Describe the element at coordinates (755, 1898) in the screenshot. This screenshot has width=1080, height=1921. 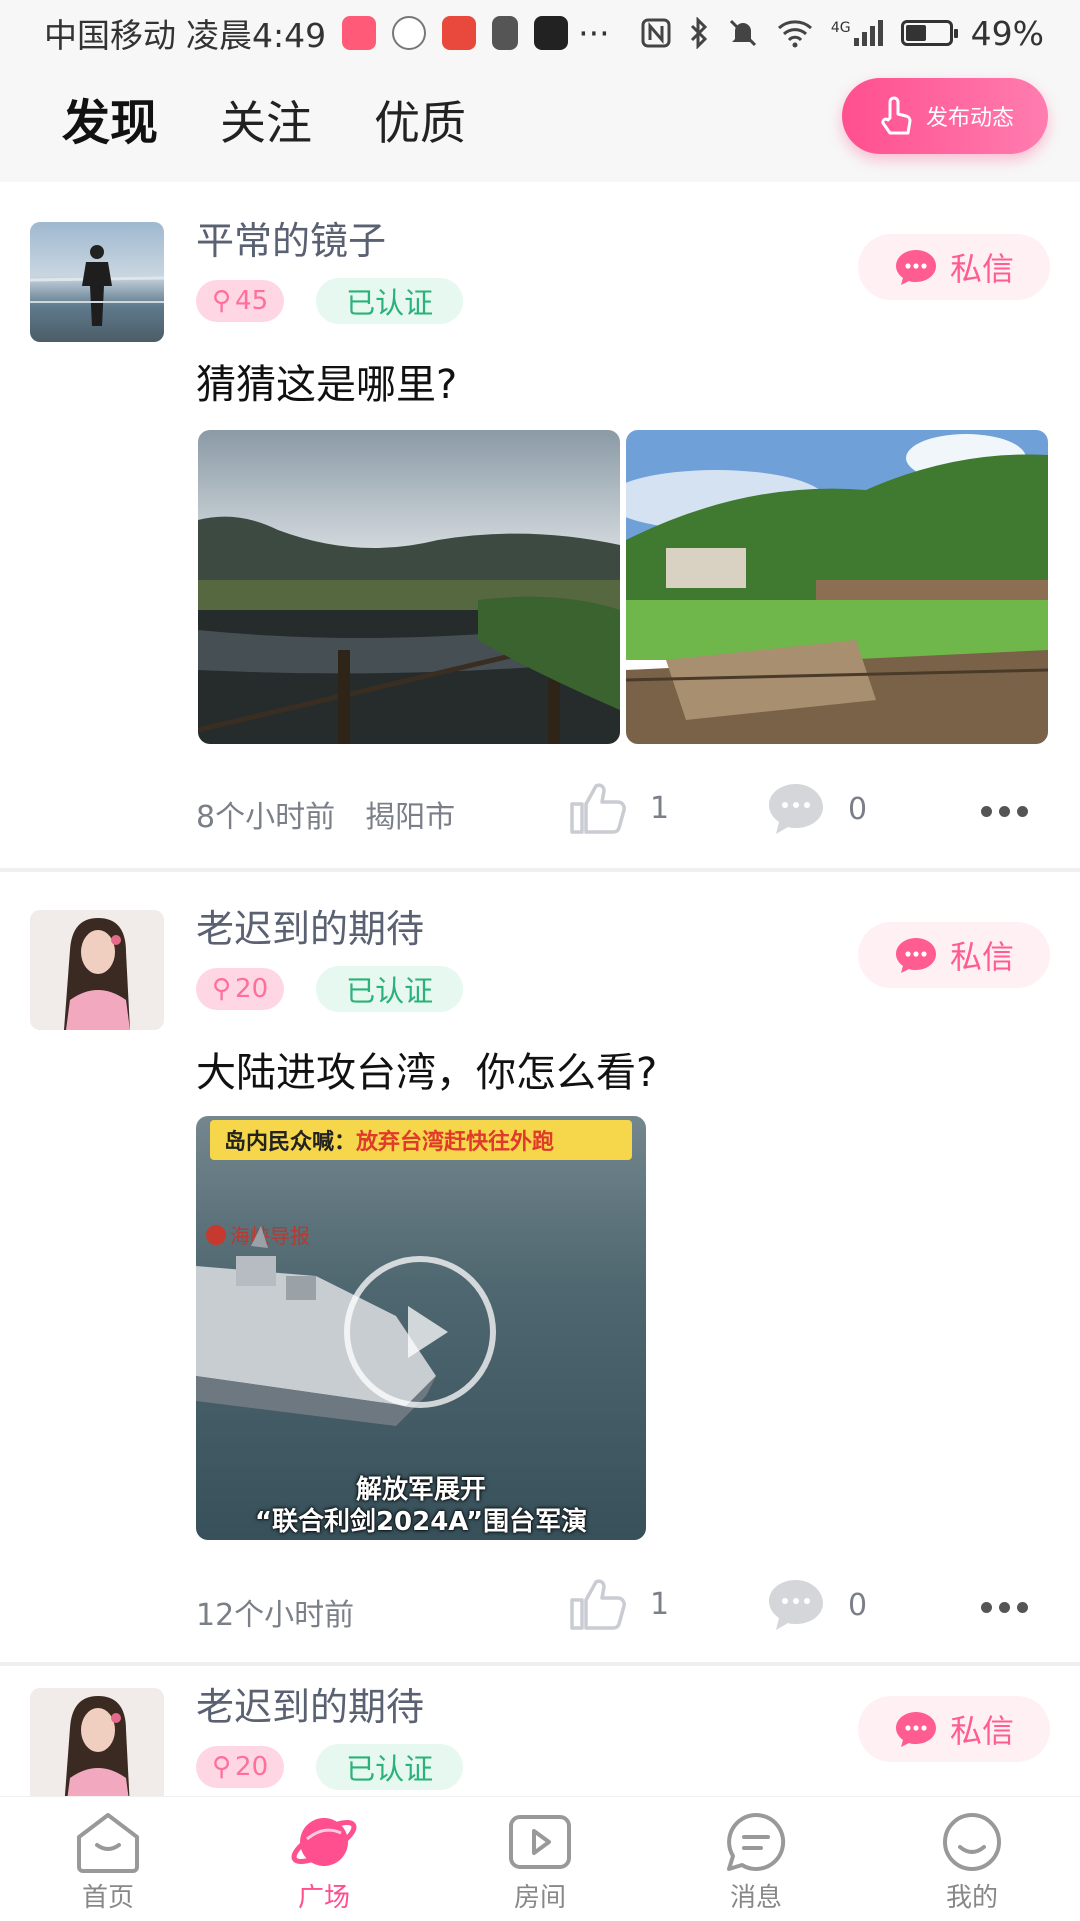
I see `nav-messages-label: 消息` at that location.